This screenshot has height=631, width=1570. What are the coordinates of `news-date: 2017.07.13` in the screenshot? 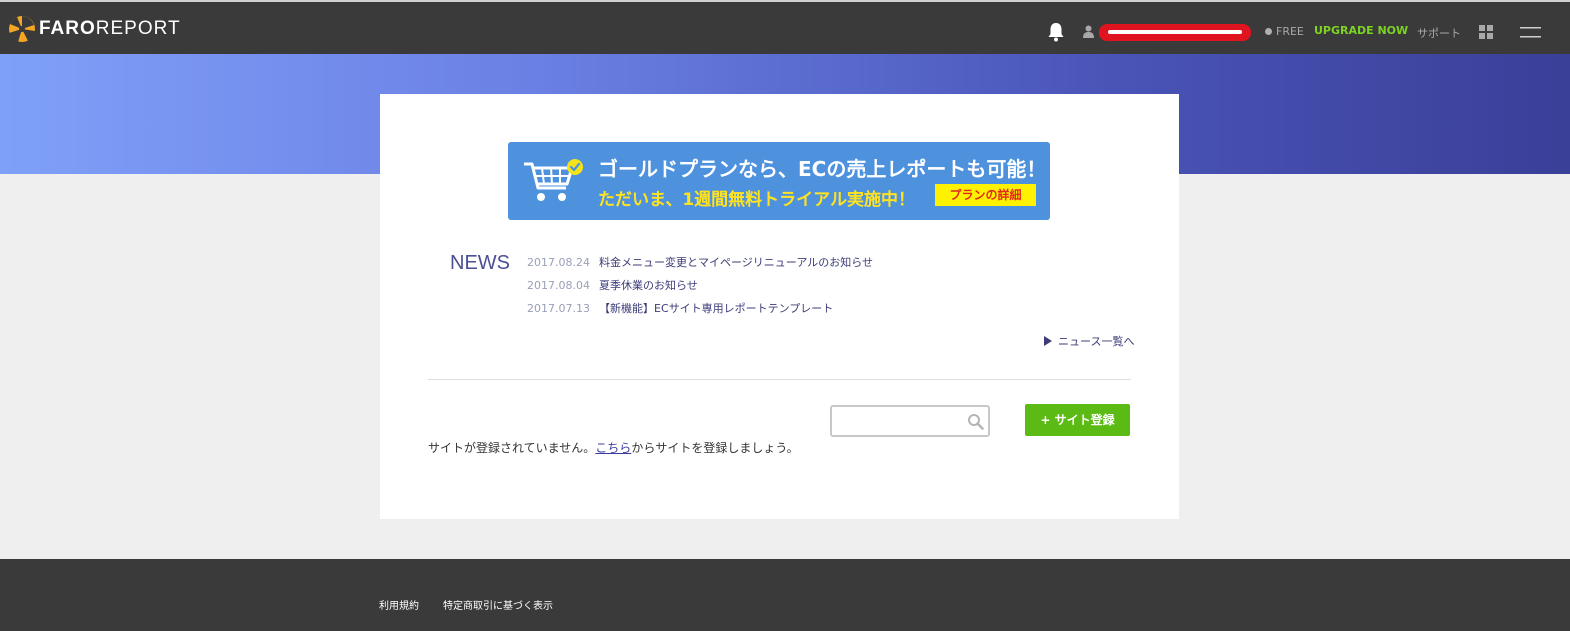 It's located at (558, 308).